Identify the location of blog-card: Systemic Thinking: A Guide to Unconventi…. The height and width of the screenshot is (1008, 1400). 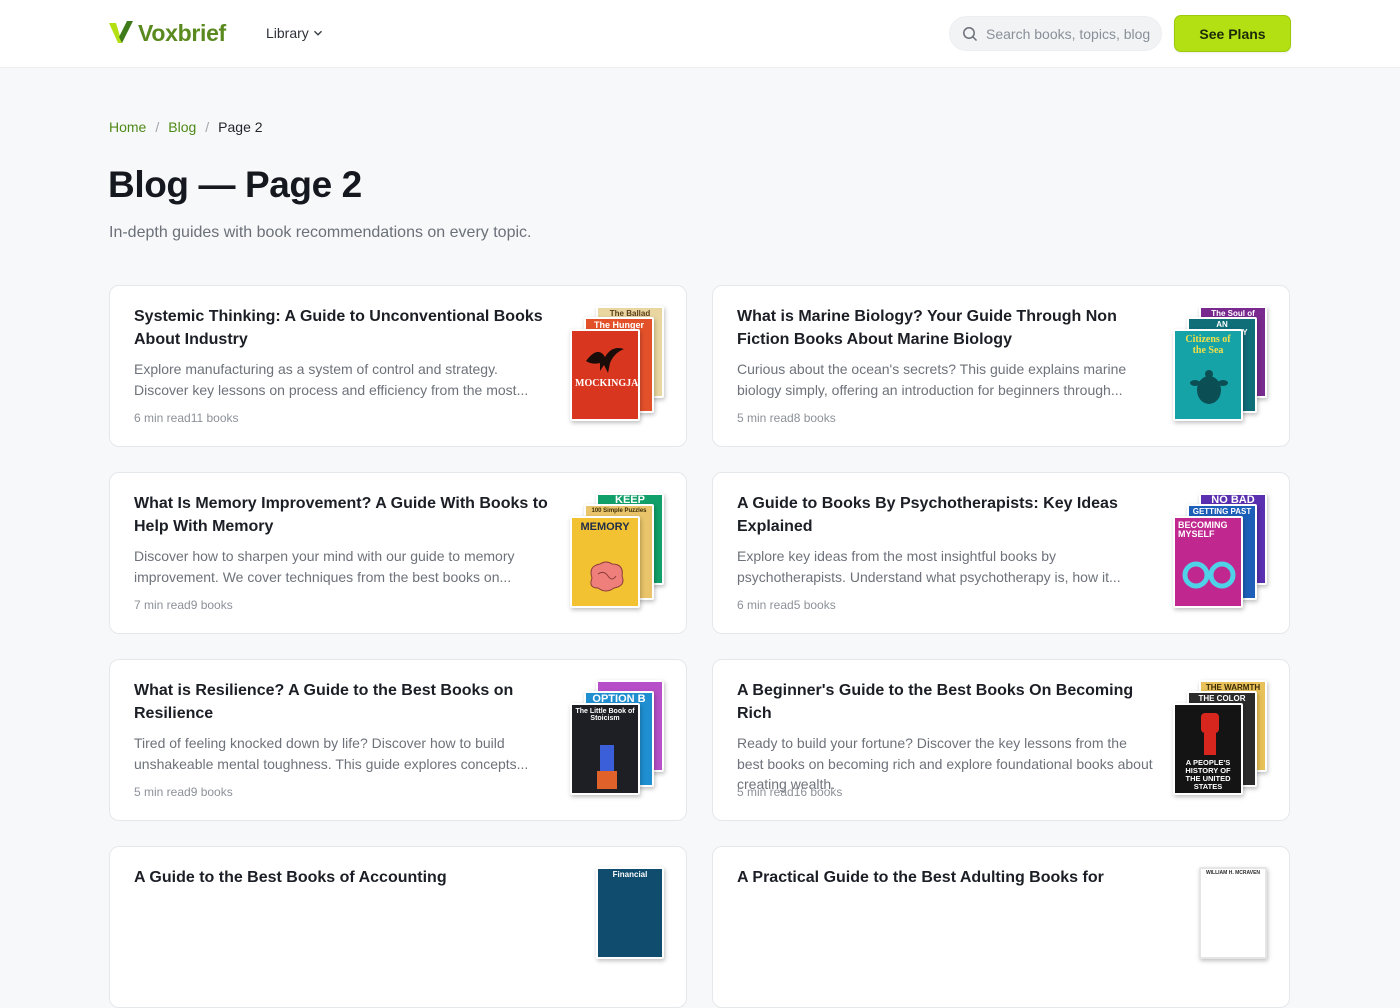
(398, 366).